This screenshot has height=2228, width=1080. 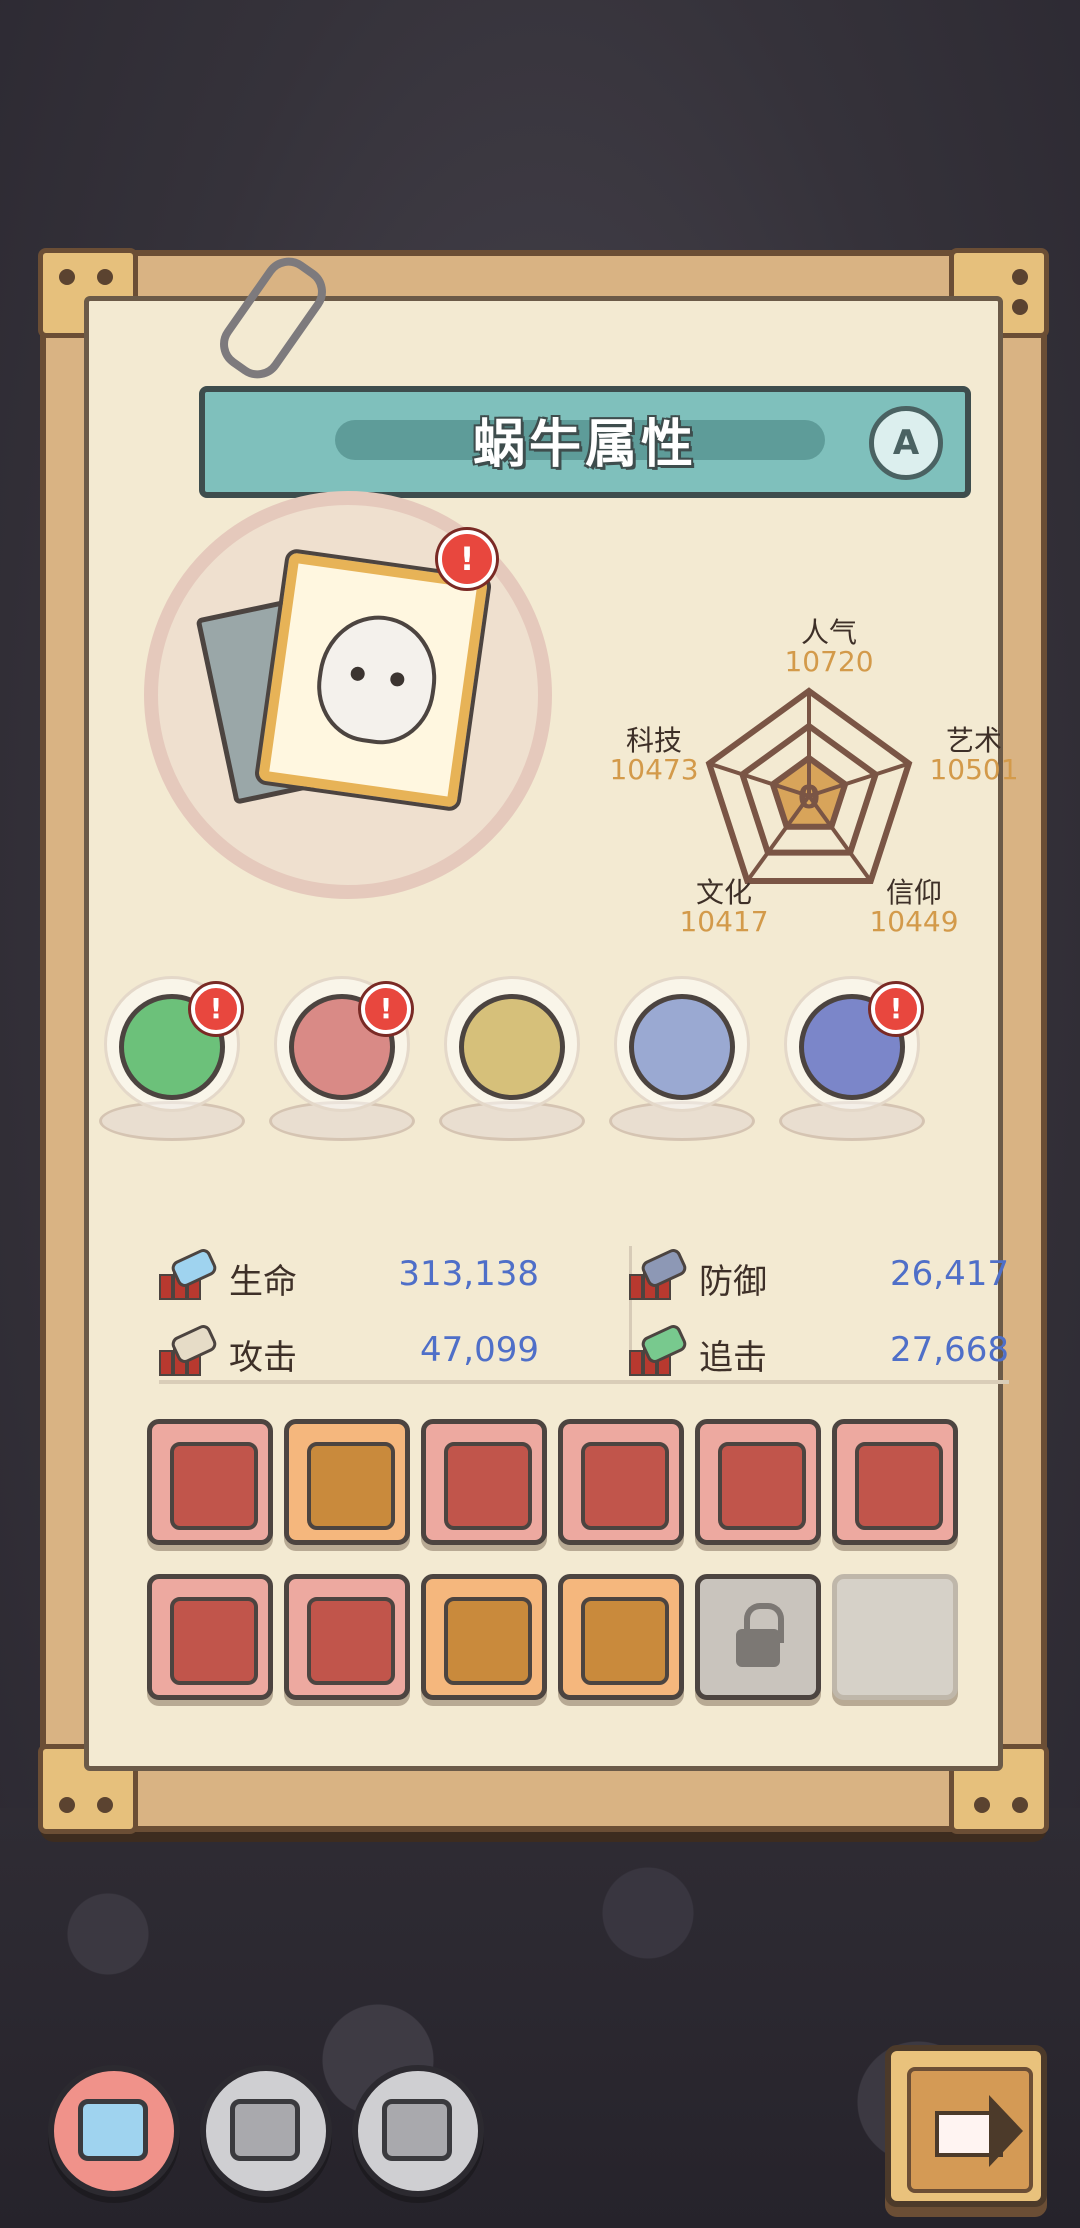 I want to click on stats-underline, so click(x=584, y=1382).